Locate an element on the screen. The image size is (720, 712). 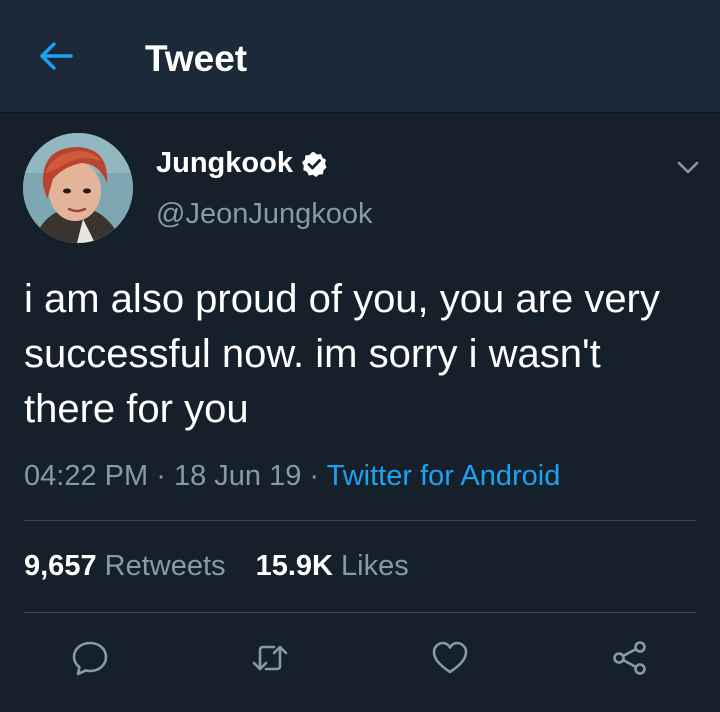
page-title: Tweet is located at coordinates (196, 58).